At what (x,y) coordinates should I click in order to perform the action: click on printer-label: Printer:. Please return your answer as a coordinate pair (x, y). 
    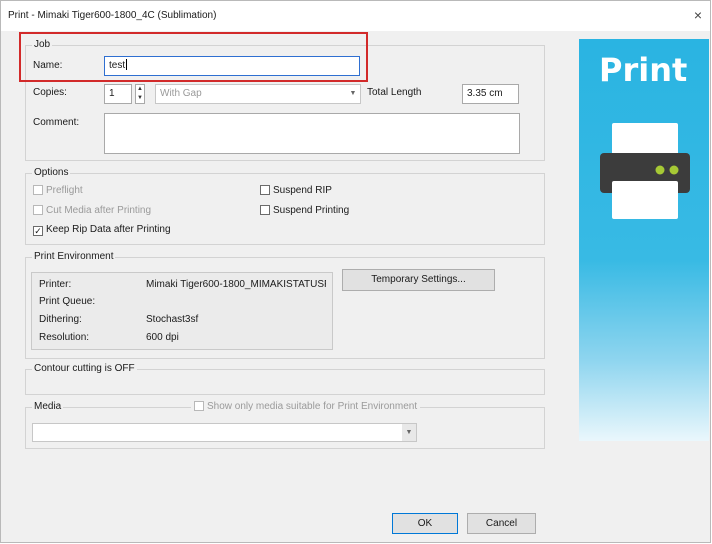
    Looking at the image, I should click on (55, 284).